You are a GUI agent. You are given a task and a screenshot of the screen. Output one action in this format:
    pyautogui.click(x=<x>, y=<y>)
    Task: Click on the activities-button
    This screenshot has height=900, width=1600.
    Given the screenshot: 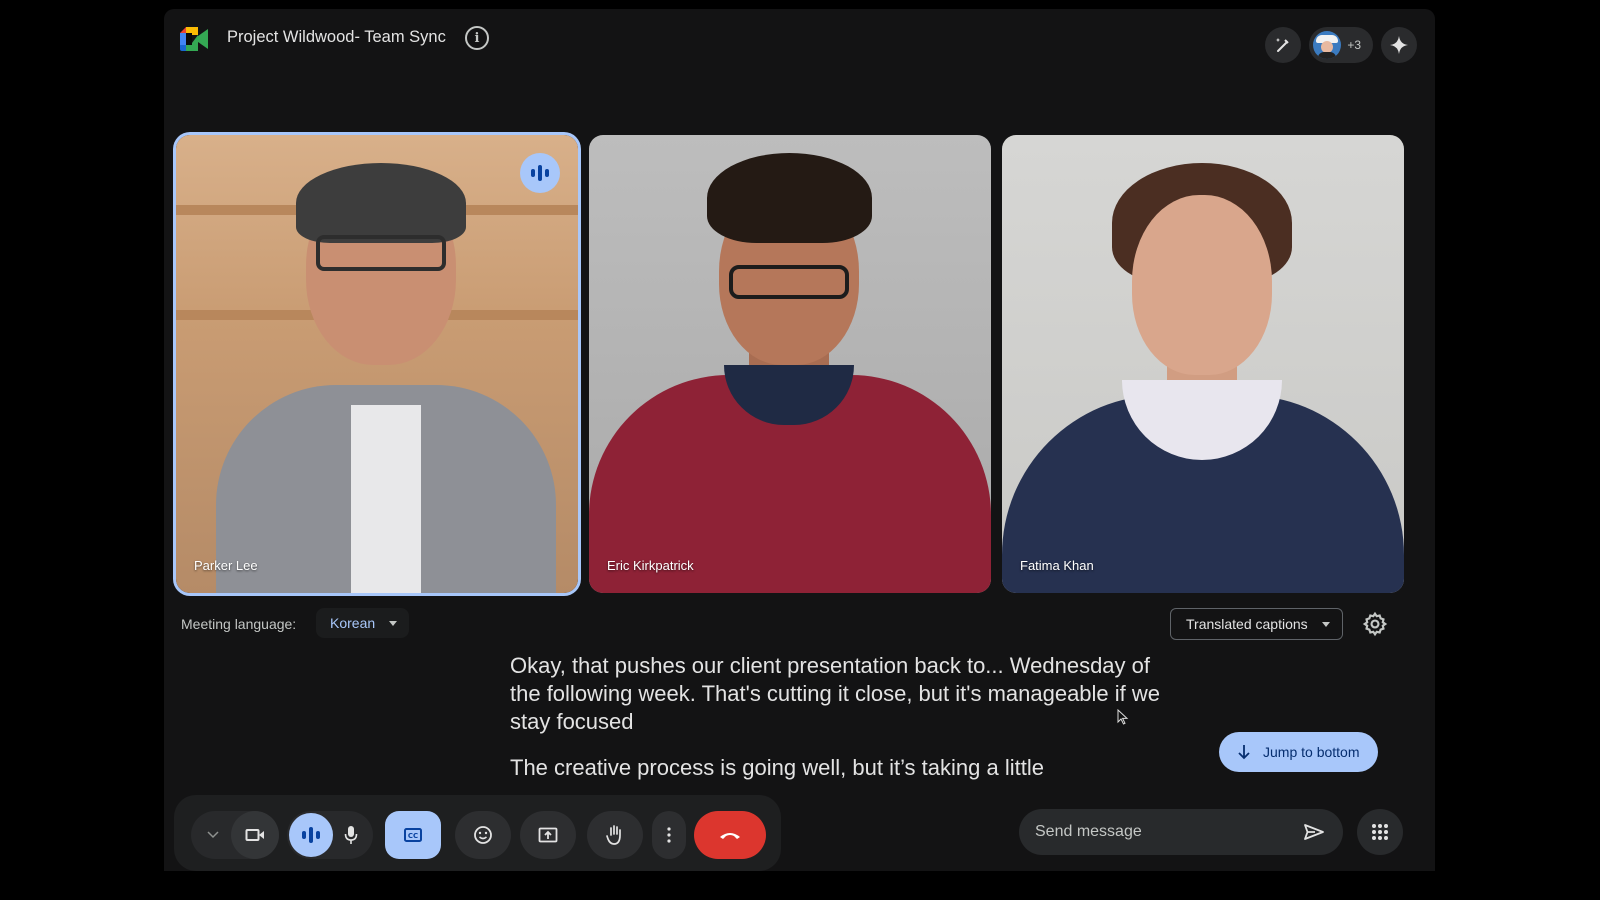 What is the action you would take?
    pyautogui.click(x=1380, y=832)
    